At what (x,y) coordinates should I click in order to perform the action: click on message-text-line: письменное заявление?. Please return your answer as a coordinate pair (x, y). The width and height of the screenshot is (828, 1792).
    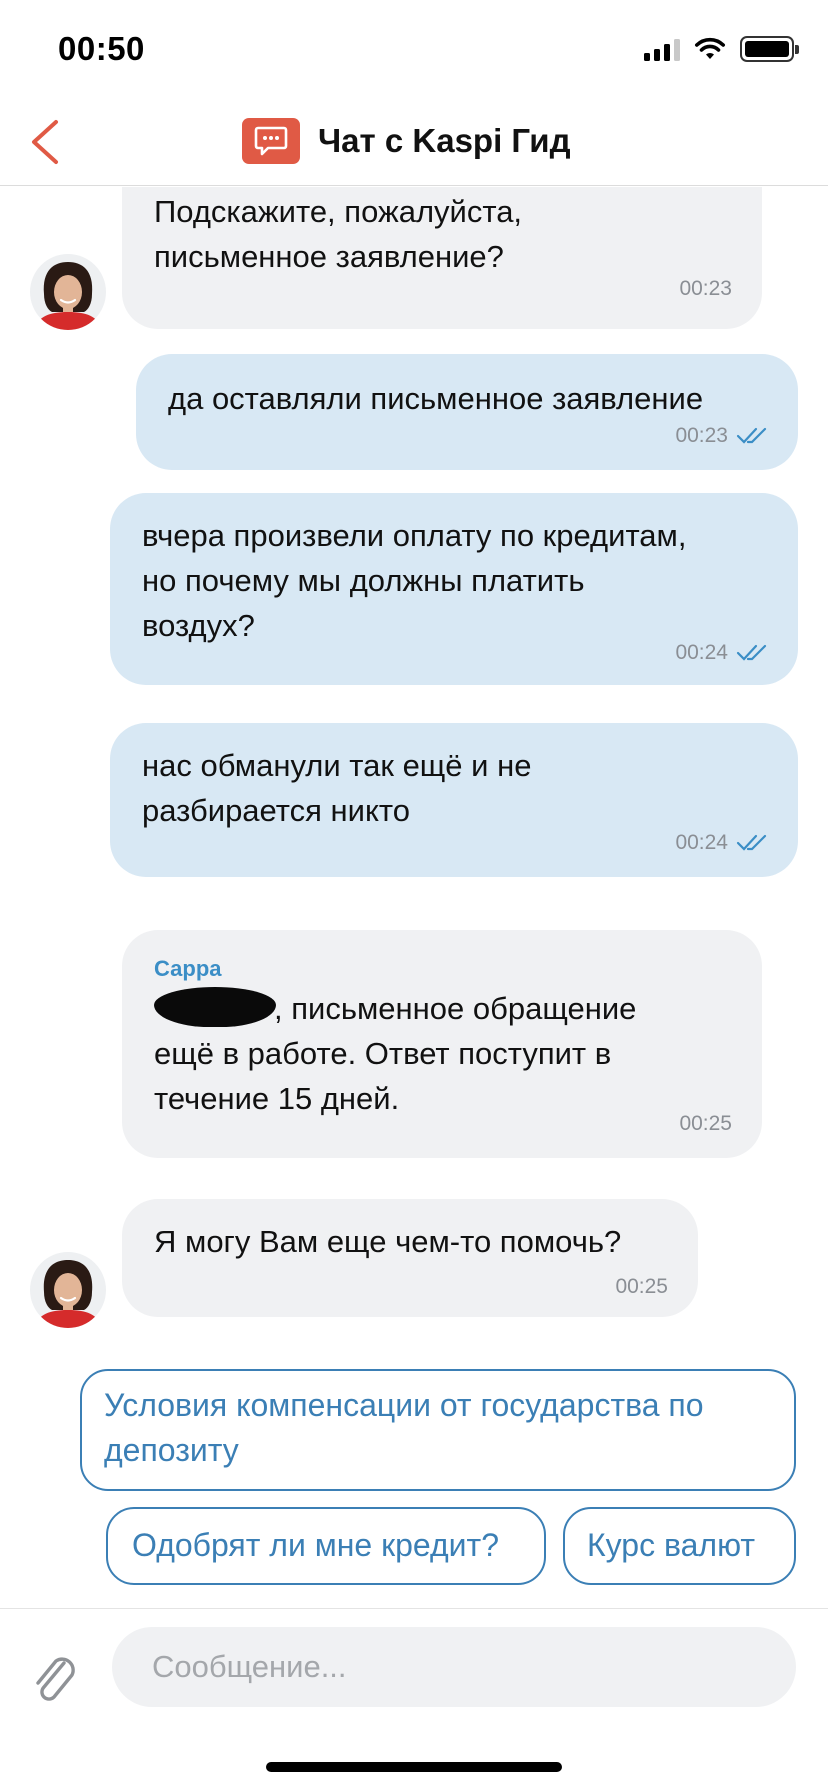
    Looking at the image, I should click on (329, 256).